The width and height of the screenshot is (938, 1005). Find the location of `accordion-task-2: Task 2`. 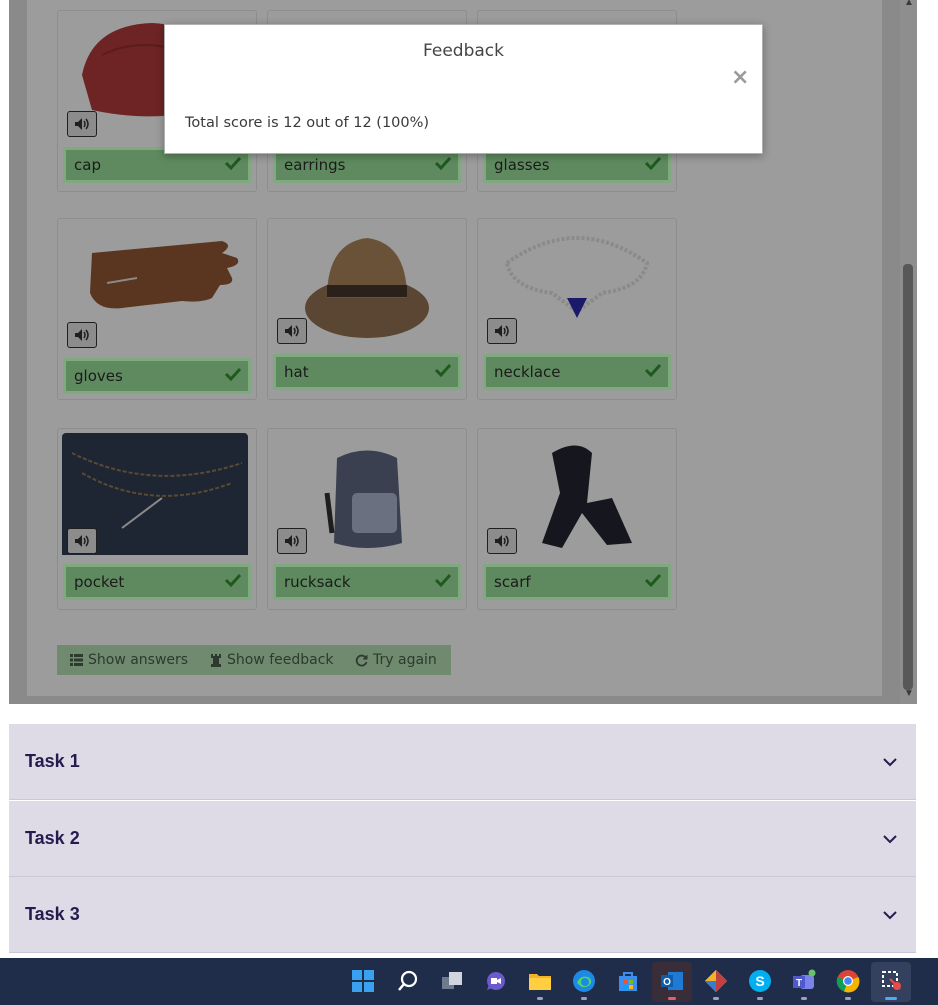

accordion-task-2: Task 2 is located at coordinates (462, 839).